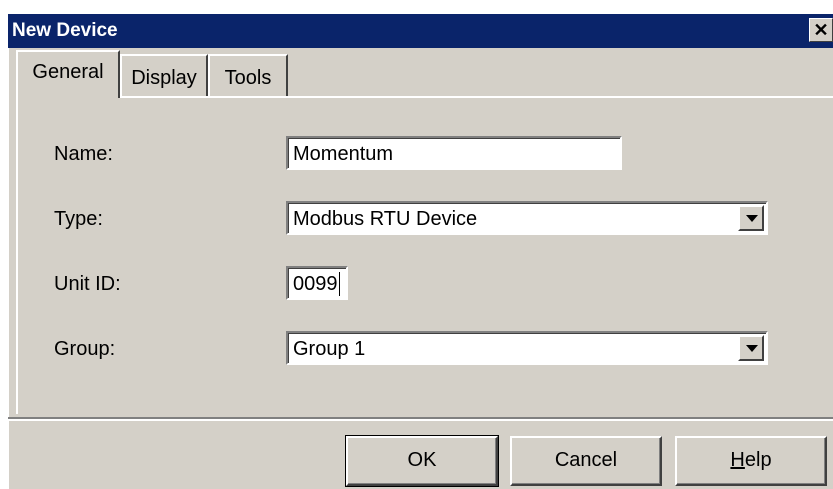 The width and height of the screenshot is (833, 489). I want to click on title-bar: New Device ✕, so click(420, 31).